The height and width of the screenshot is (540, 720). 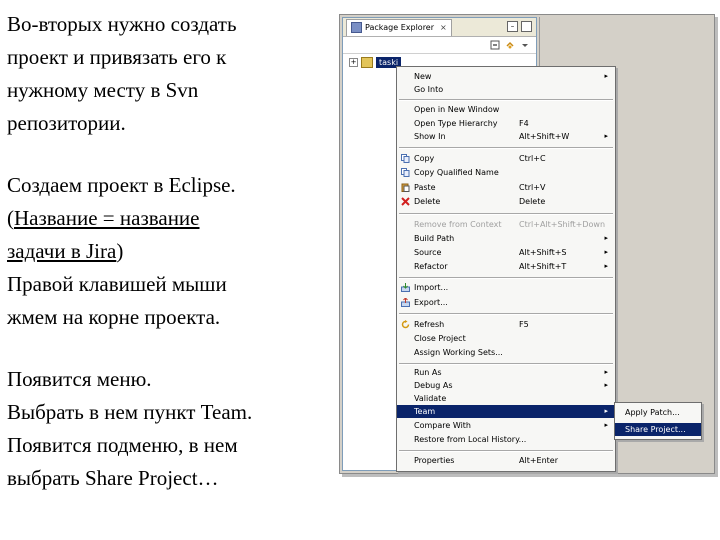 What do you see at coordinates (506, 266) in the screenshot?
I see `menu-item-refactor: Refactor Alt+Shift+T ▸` at bounding box center [506, 266].